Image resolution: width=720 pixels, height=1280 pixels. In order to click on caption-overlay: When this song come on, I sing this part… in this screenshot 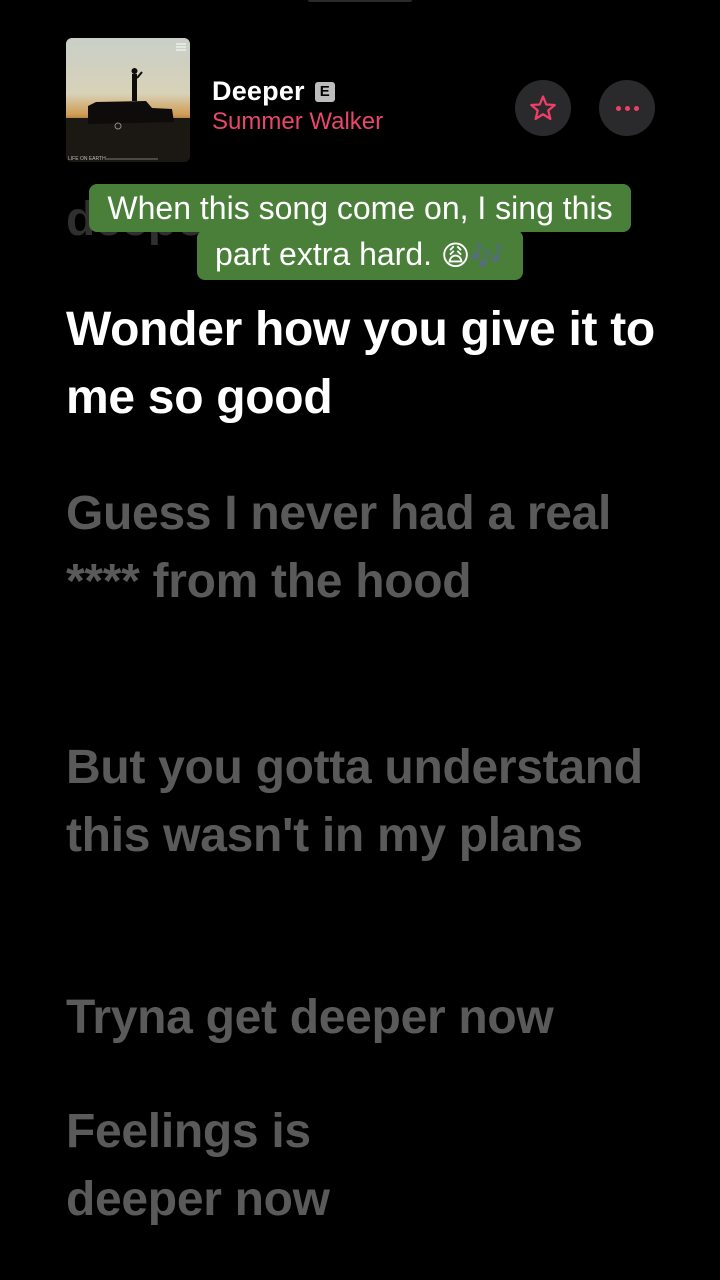, I will do `click(360, 232)`.